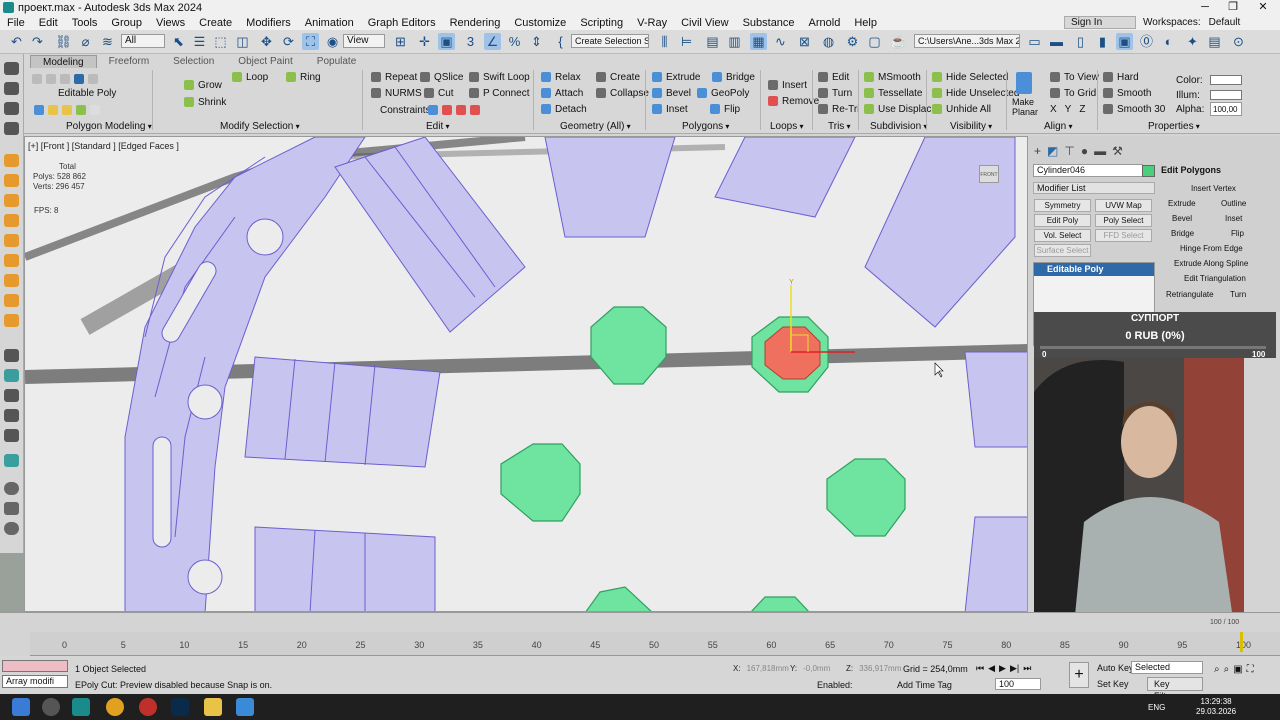  Describe the element at coordinates (1213, 188) in the screenshot. I see `insert-vertex-button: Insert Vertex` at that location.